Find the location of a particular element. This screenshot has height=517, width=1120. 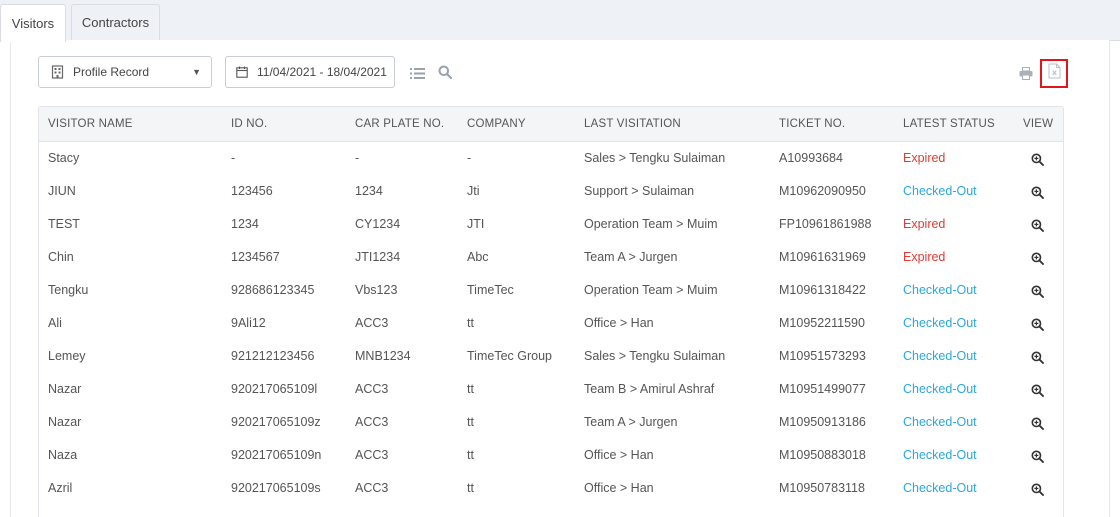

visitor-name-cell: Tengku is located at coordinates (68, 290).